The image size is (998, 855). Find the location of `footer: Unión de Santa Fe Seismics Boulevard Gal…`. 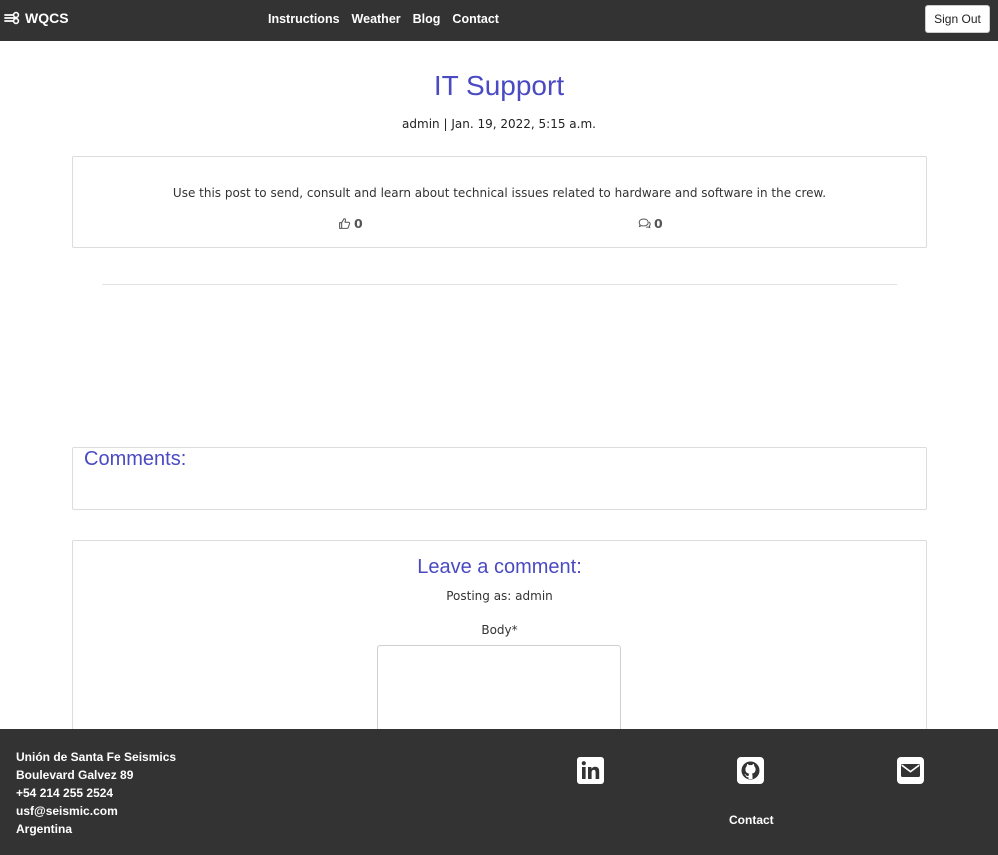

footer: Unión de Santa Fe Seismics Boulevard Gal… is located at coordinates (499, 792).